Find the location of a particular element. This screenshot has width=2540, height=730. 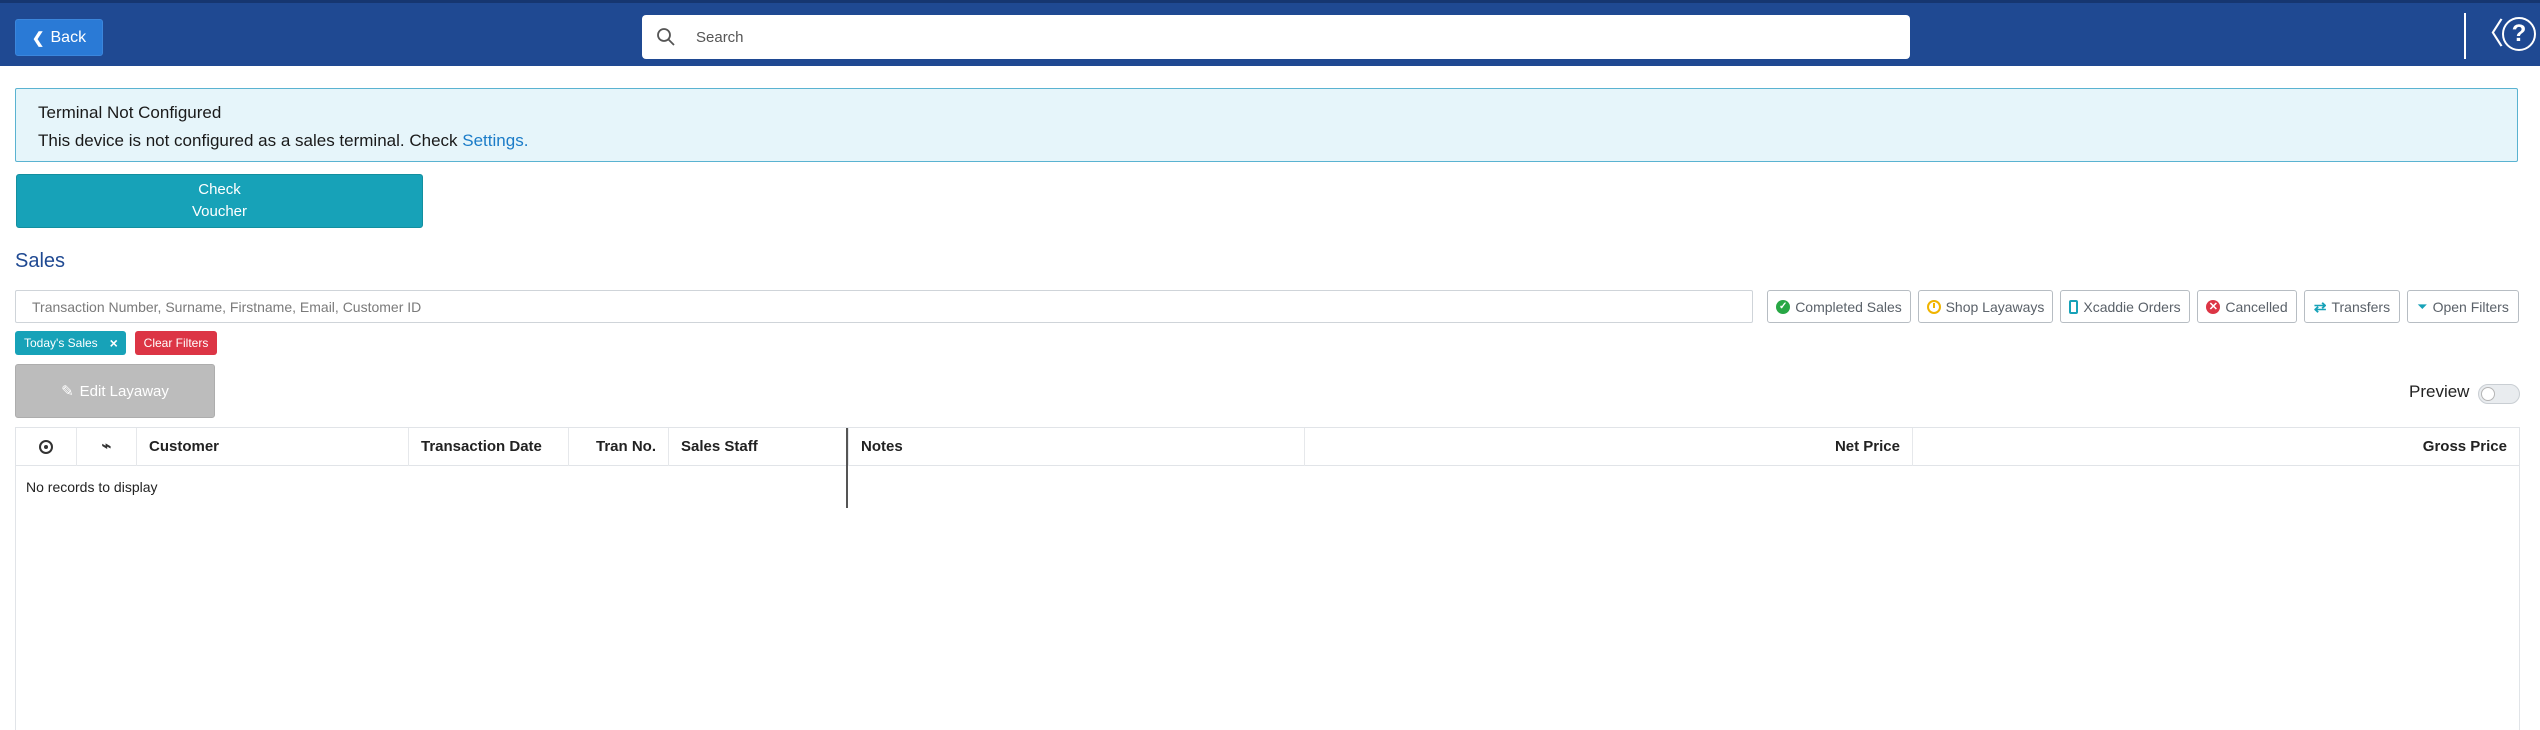

top-navigation-bar: ❮ Back 〈 ? is located at coordinates (1270, 33).